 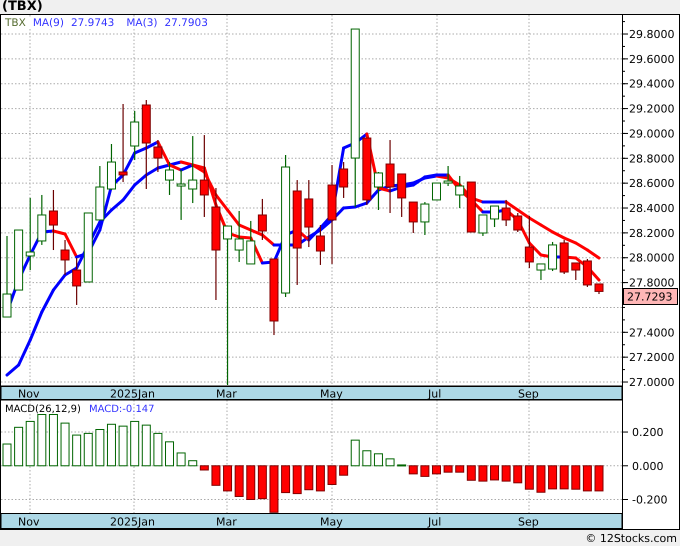 I want to click on axis-label: 27.2000, so click(x=651, y=357).